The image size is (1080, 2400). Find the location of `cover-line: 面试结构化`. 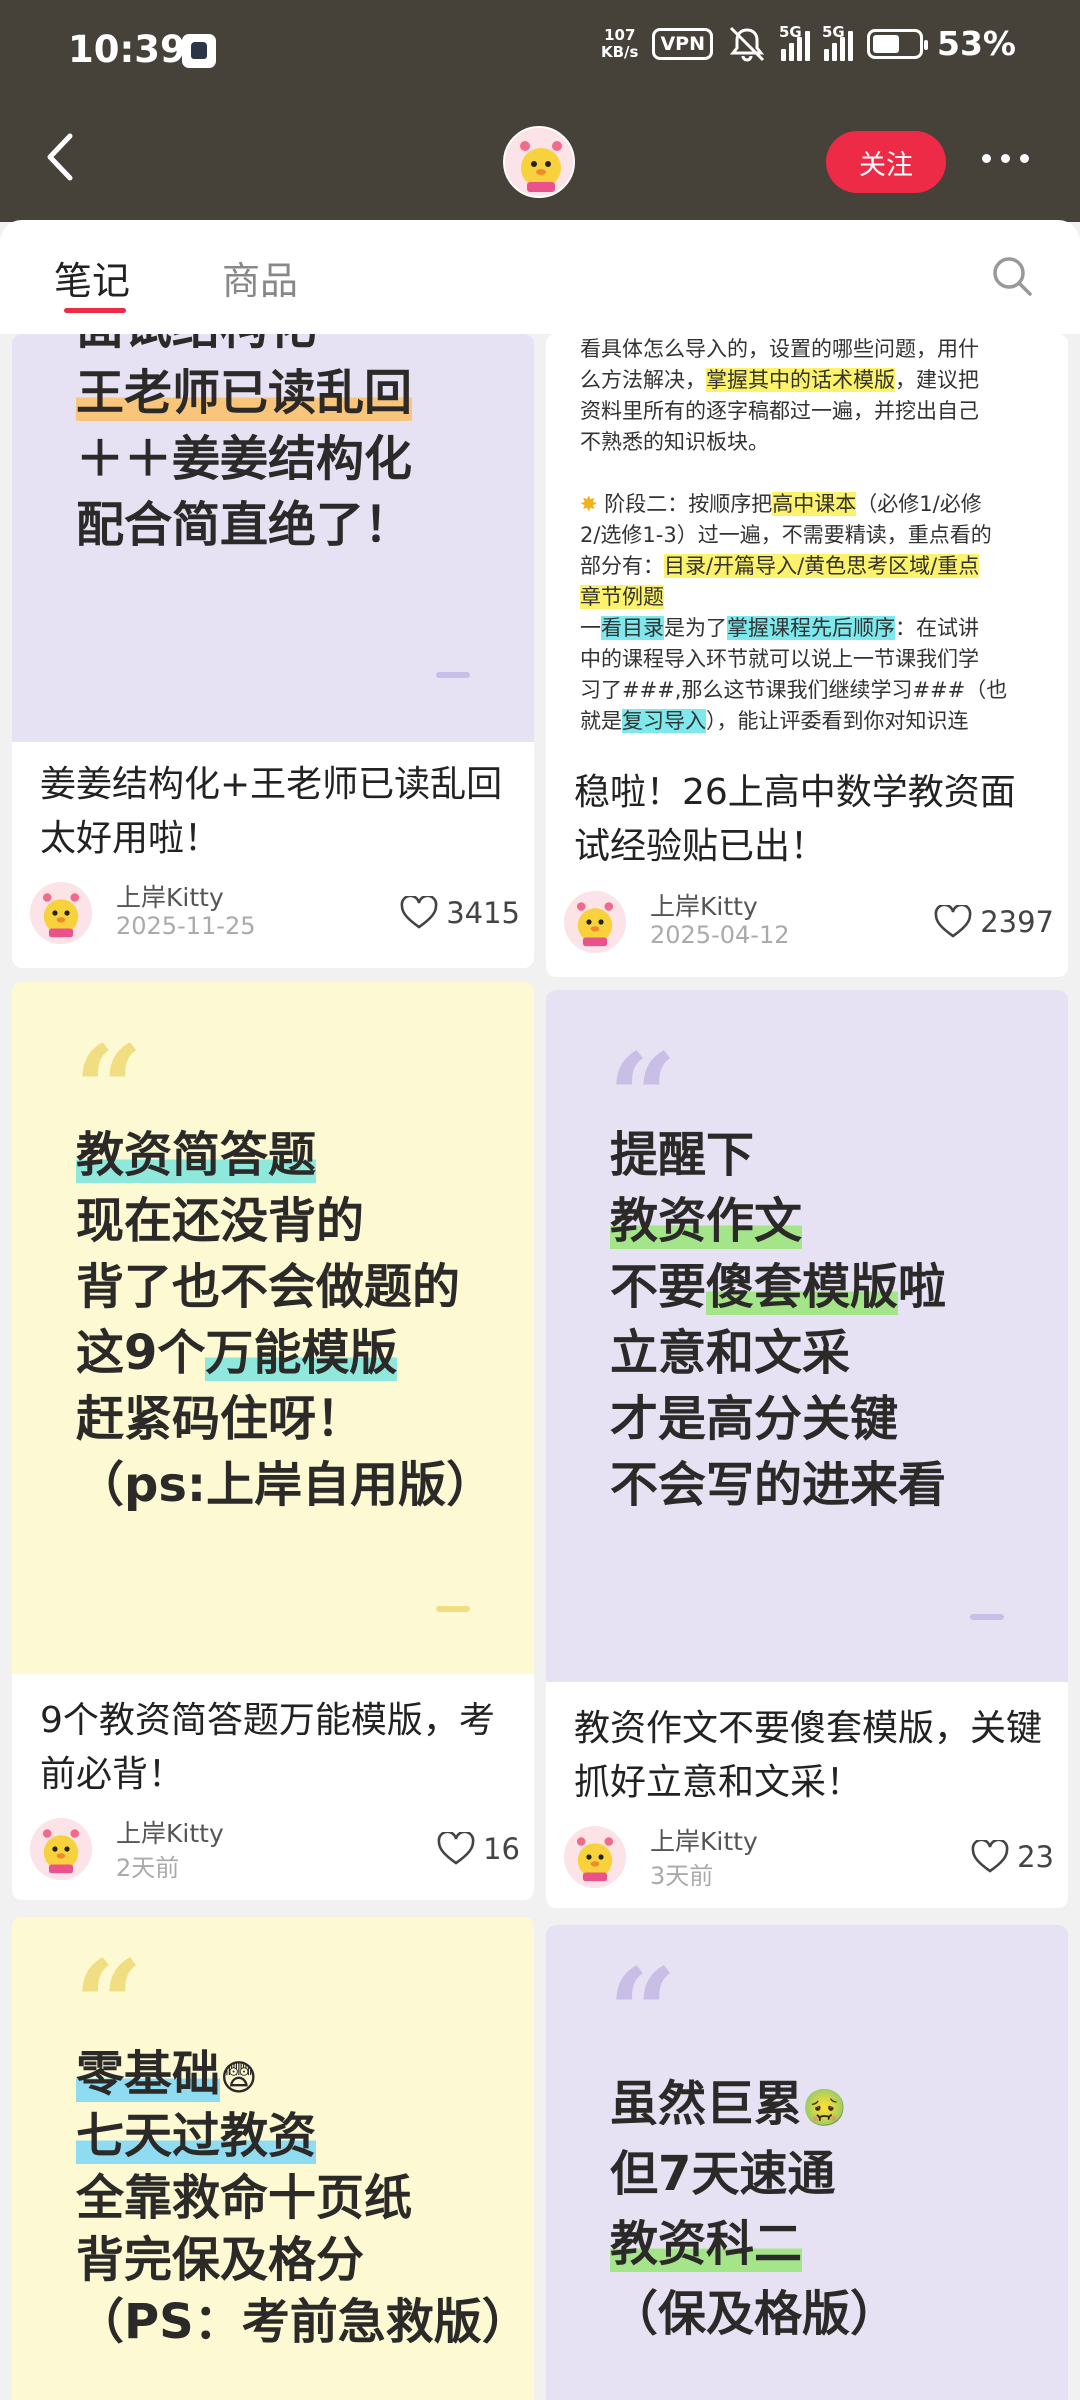

cover-line: 面试结构化 is located at coordinates (196, 347).